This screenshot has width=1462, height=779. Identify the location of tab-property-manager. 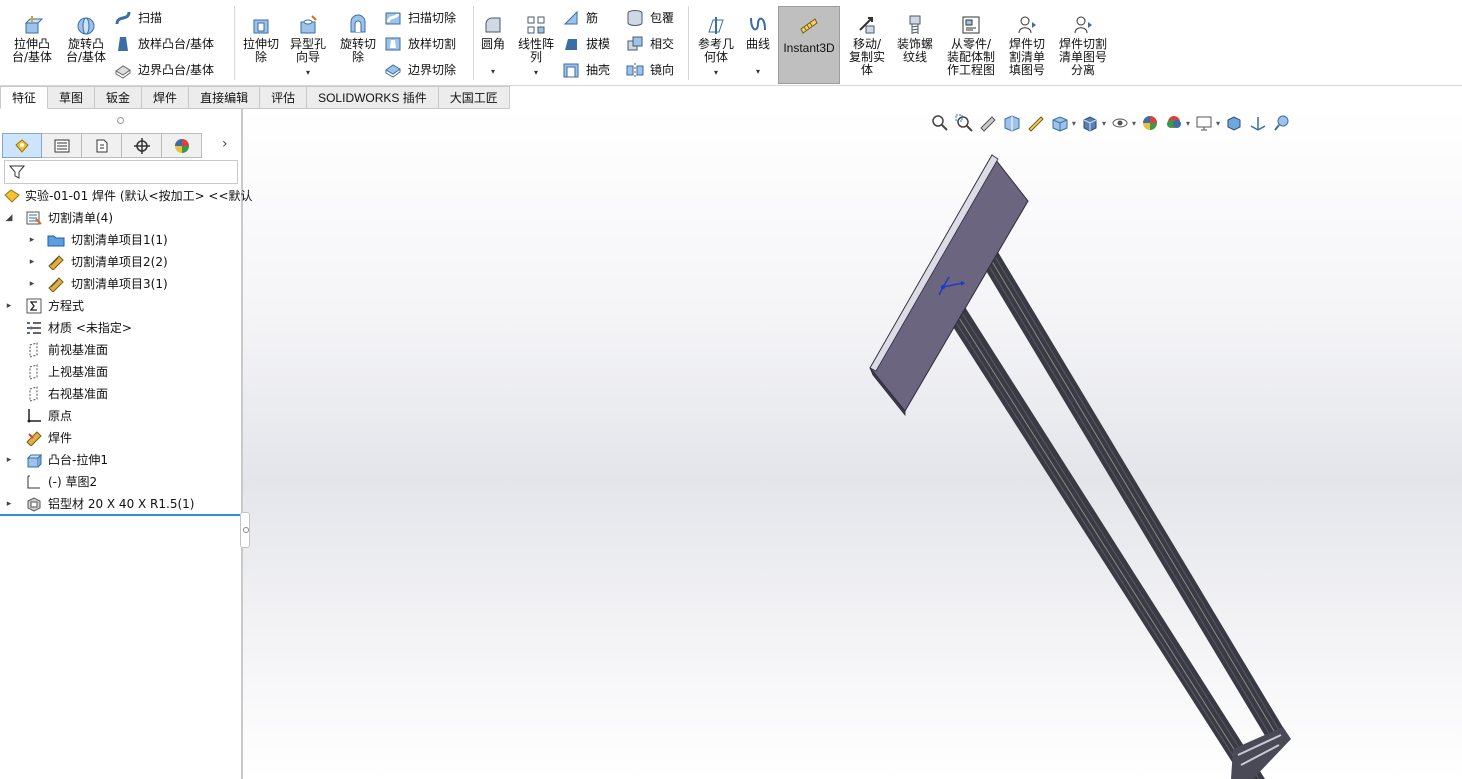
(62, 145).